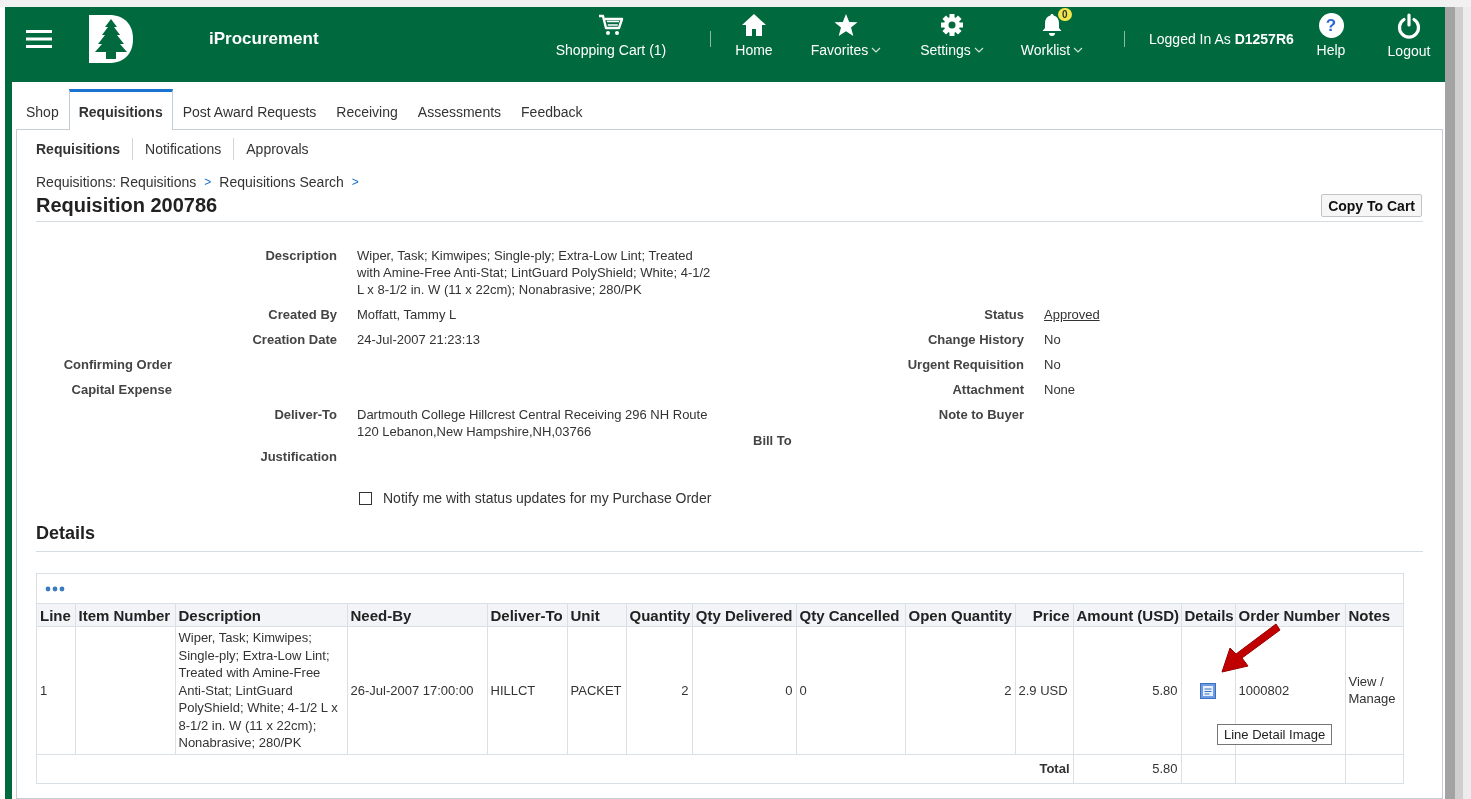  What do you see at coordinates (1003, 314) in the screenshot?
I see `field-label: Status` at bounding box center [1003, 314].